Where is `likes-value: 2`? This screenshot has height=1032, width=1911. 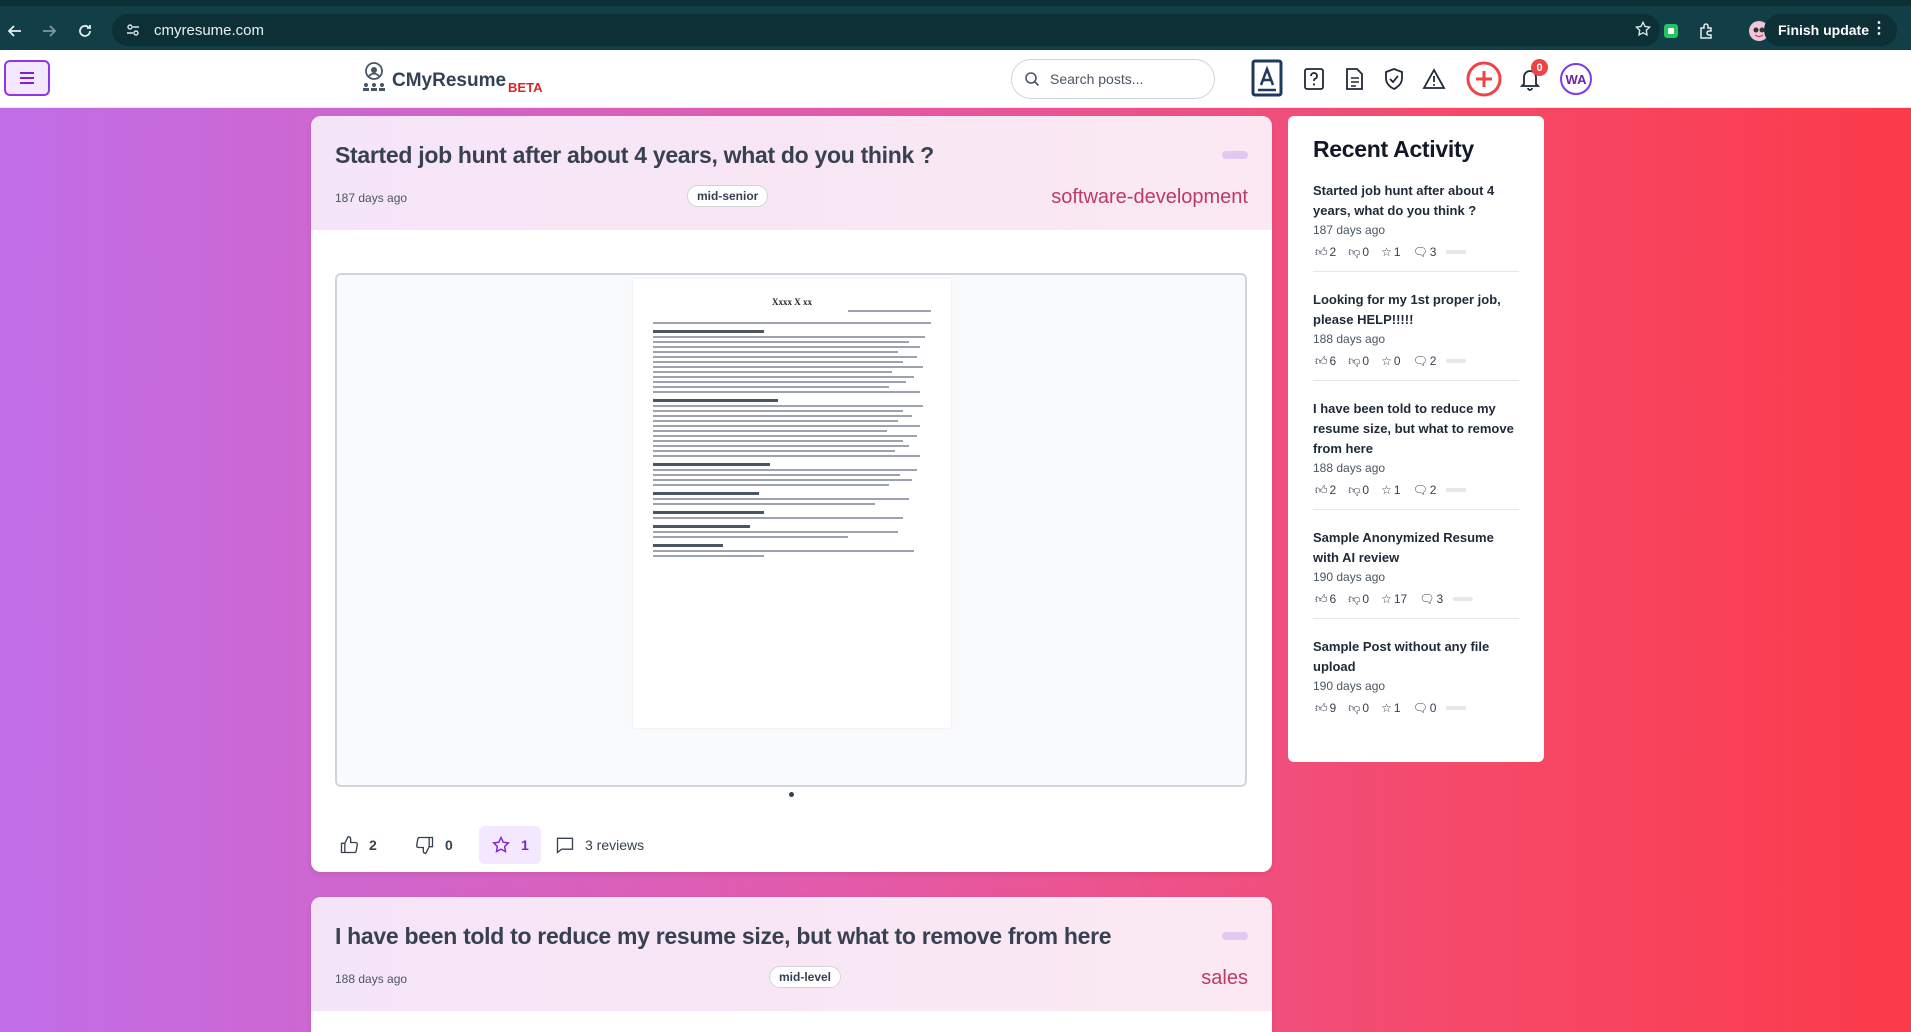
likes-value: 2 is located at coordinates (1333, 252).